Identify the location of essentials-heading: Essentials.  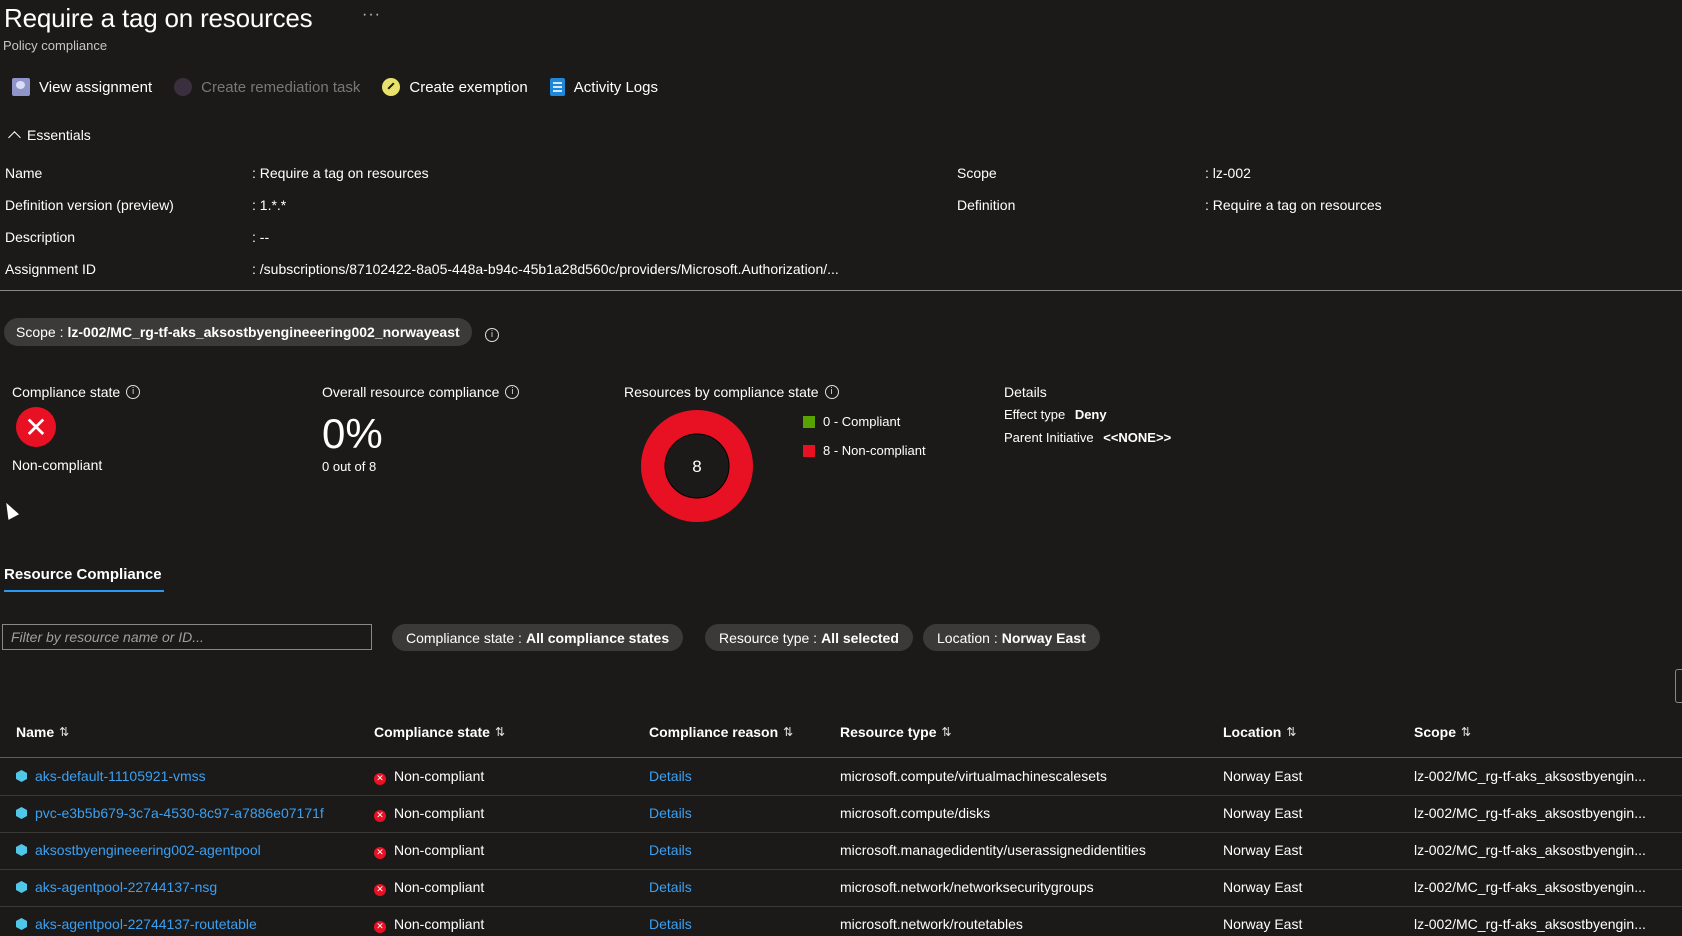
(59, 135).